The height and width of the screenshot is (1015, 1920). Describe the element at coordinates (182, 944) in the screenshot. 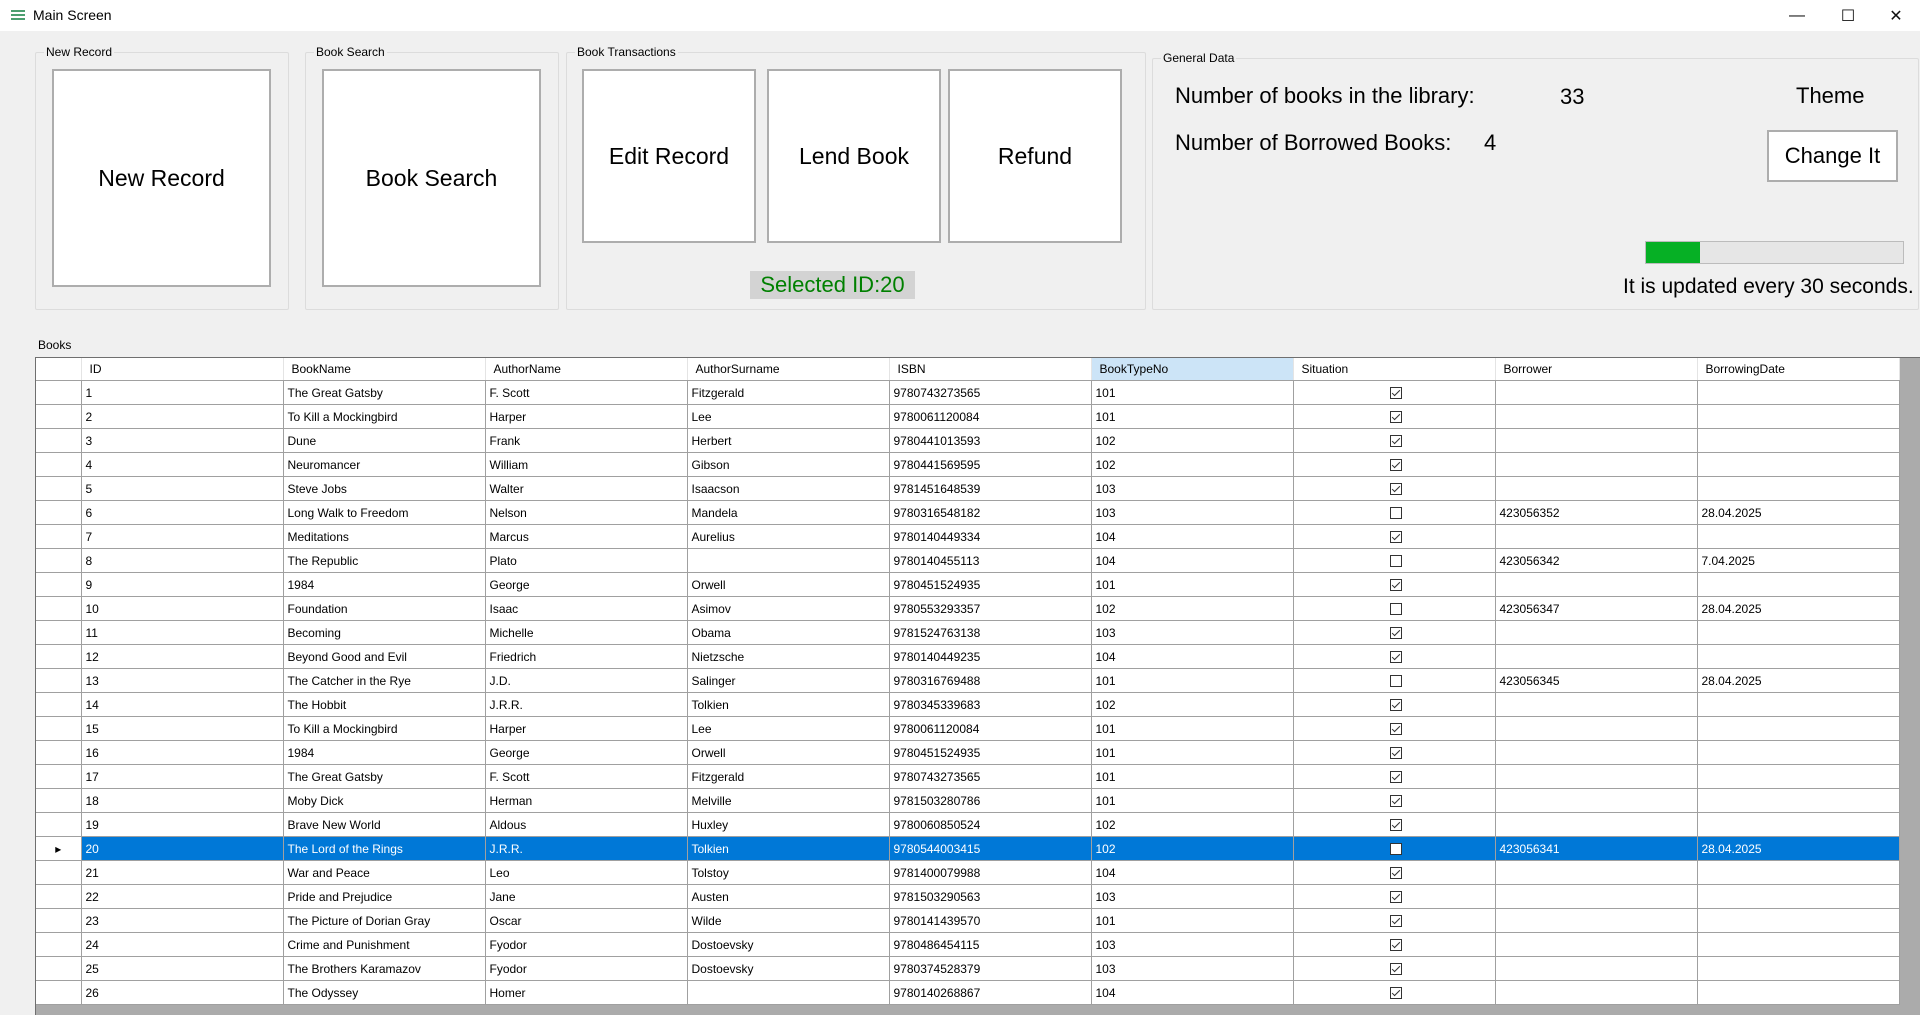

I see `table-cell: 24` at that location.